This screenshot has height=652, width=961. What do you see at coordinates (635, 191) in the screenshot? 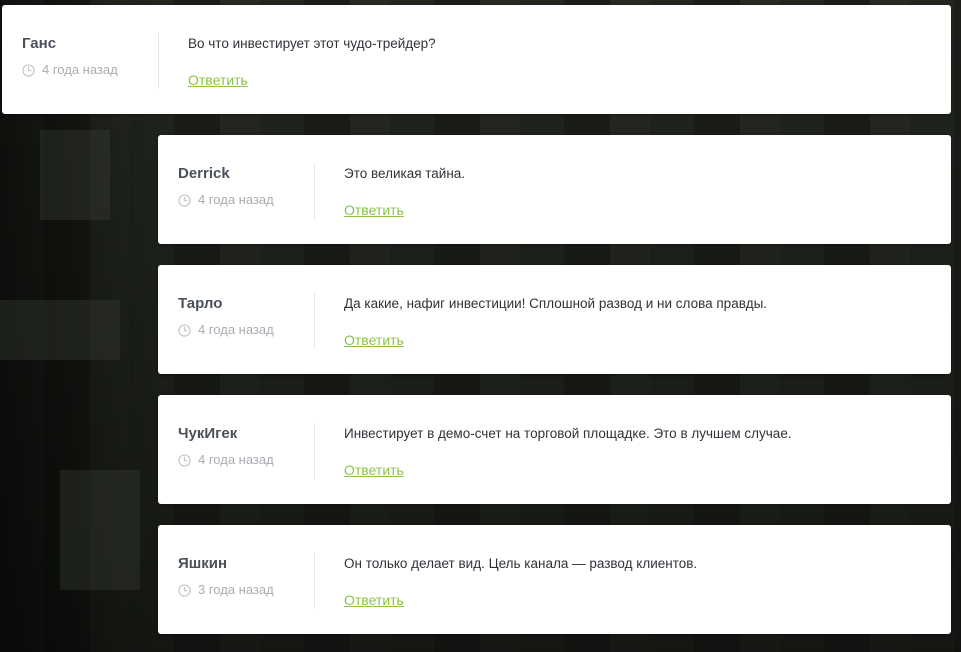
I see `comment-body: Это великая тайна. Ответить` at bounding box center [635, 191].